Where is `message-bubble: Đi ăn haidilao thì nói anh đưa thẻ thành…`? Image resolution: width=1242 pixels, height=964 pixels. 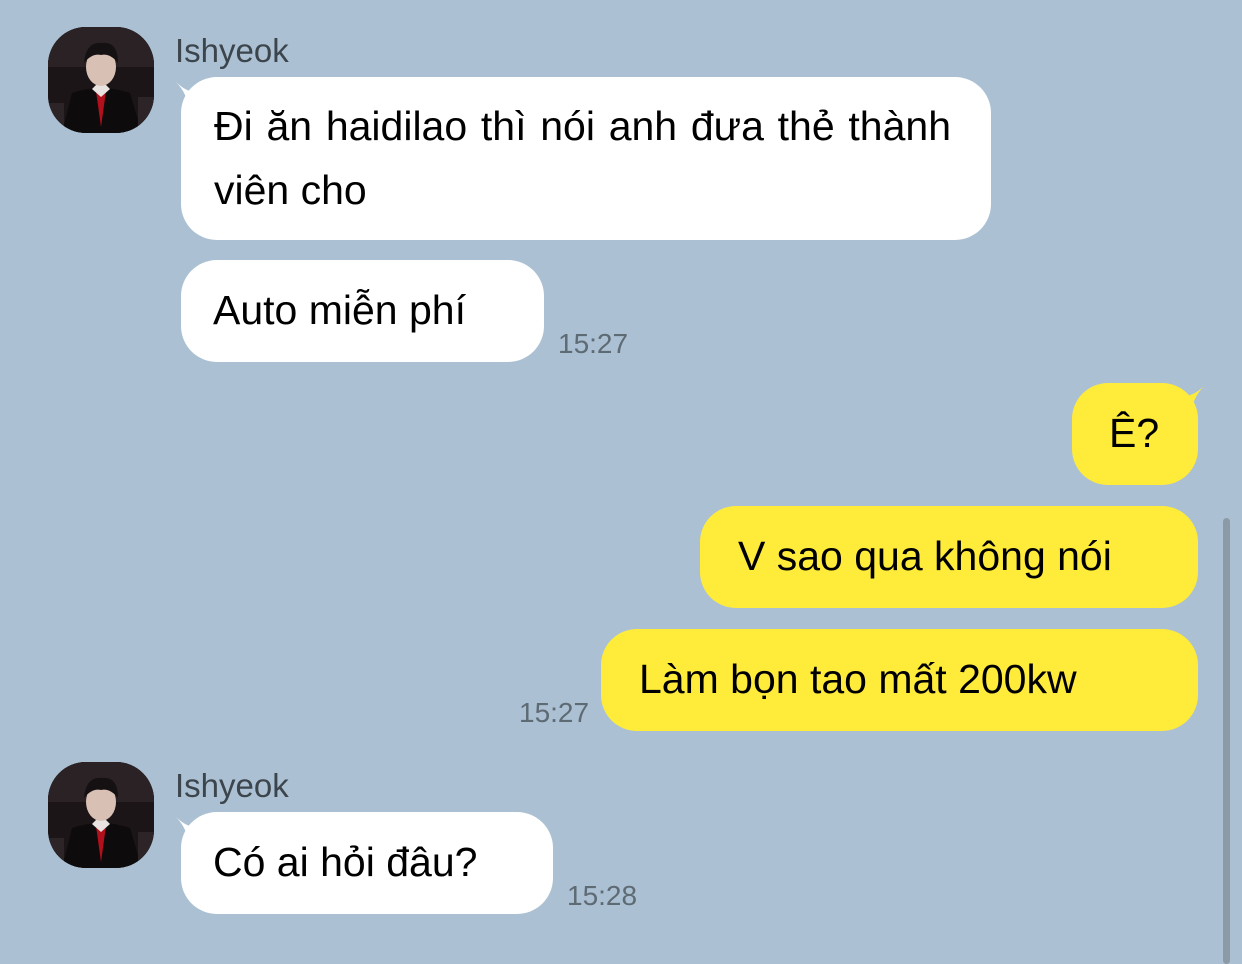
message-bubble: Đi ăn haidilao thì nói anh đưa thẻ thành… is located at coordinates (586, 158).